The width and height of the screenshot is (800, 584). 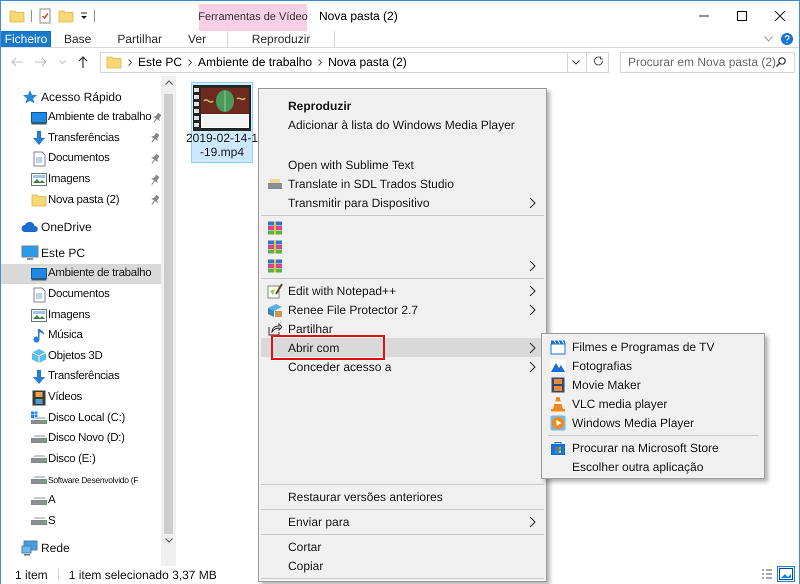 I want to click on document-icon, so click(x=39, y=294).